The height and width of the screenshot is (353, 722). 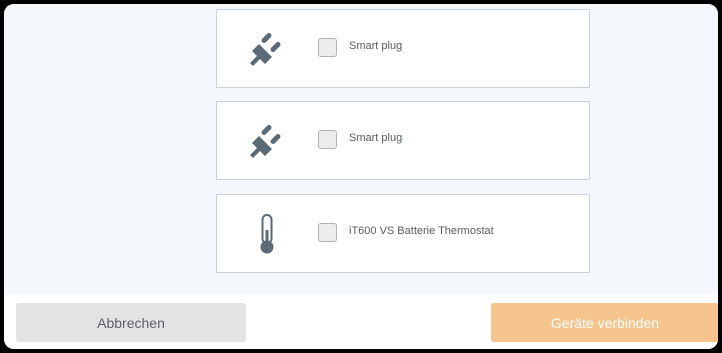 I want to click on device-card: iT600 VS Batterie Thermostat, so click(x=403, y=233).